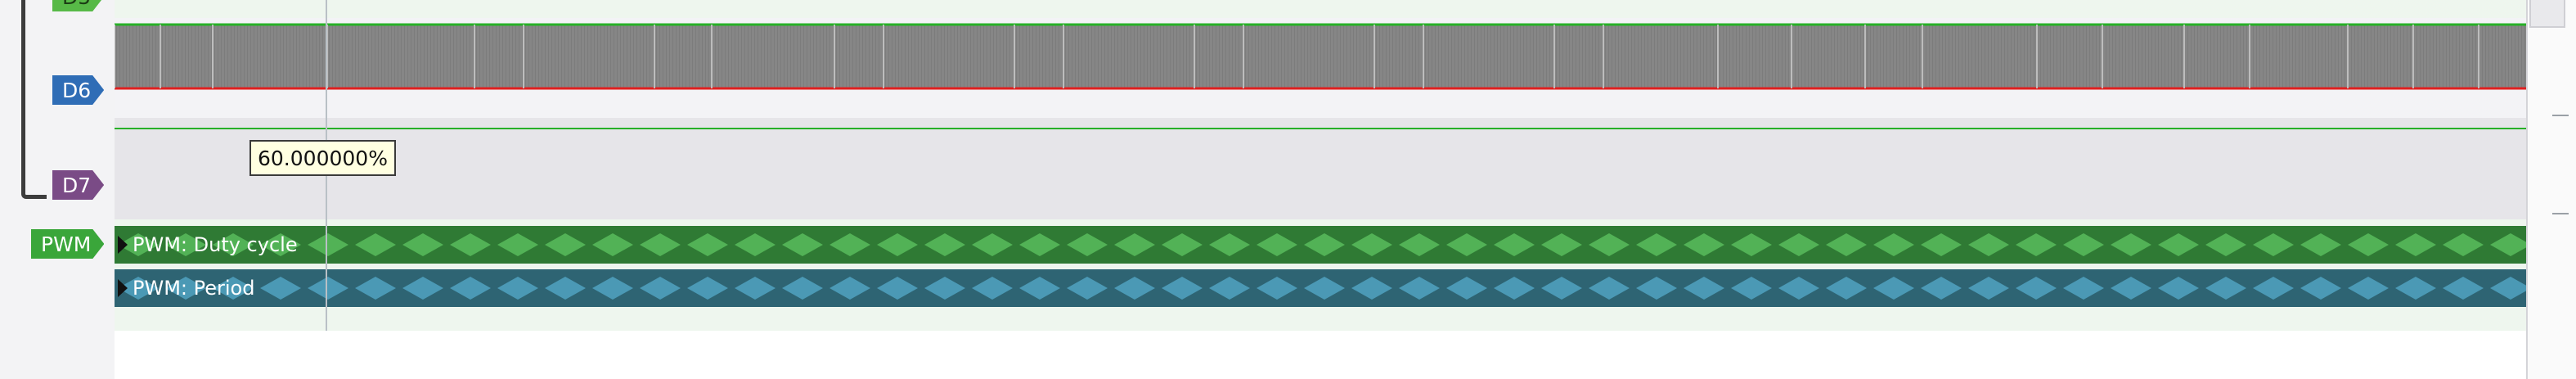  I want to click on pwm-duty-cycle-row: PWM: Duty cycle, so click(1320, 245).